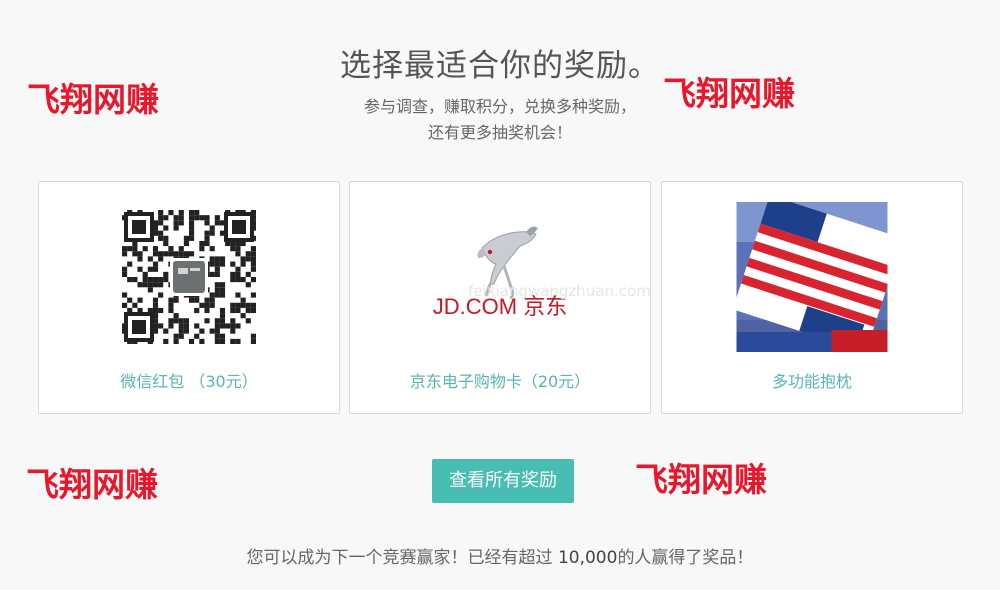 The height and width of the screenshot is (590, 1000). I want to click on pillow-photo-icon, so click(817, 275).